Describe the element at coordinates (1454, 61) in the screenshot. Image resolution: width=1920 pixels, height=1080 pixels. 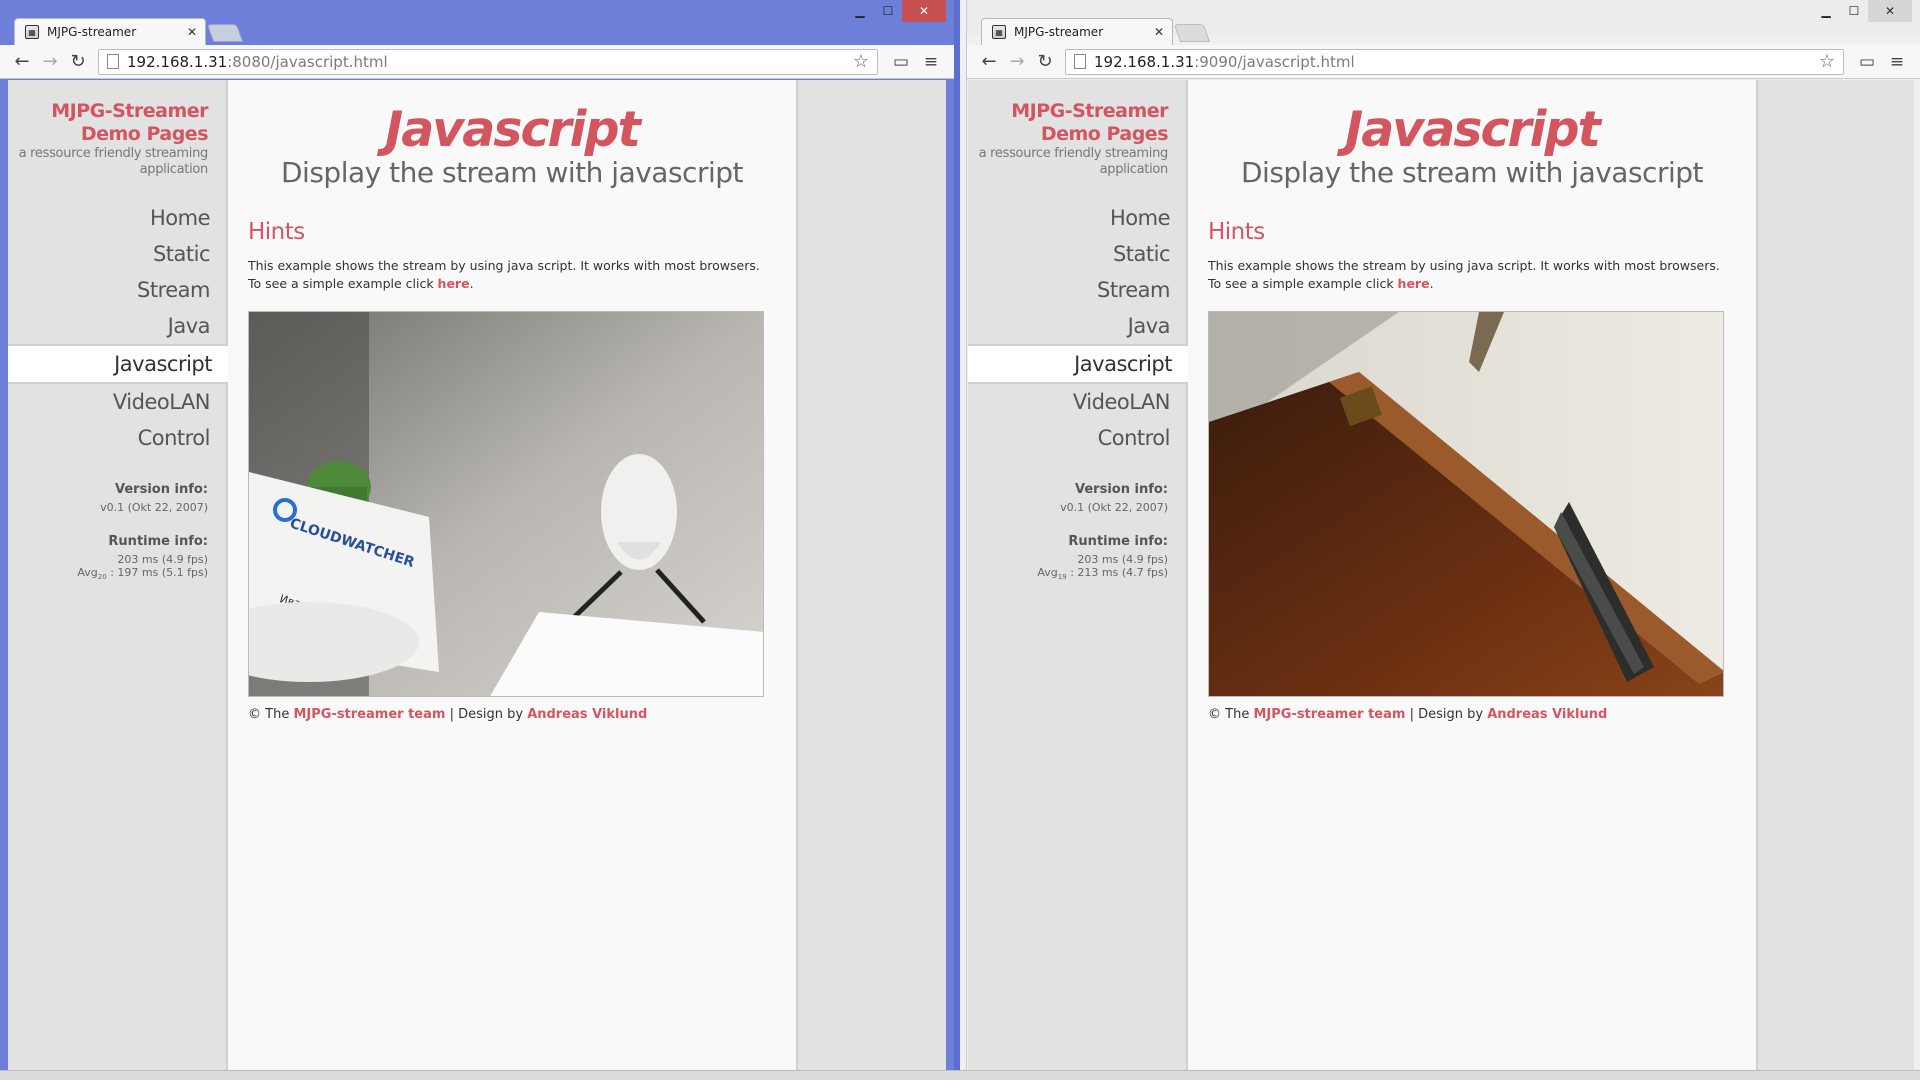
I see `address-bar: 192.168.1.31:9090/javascript.html ☆` at that location.